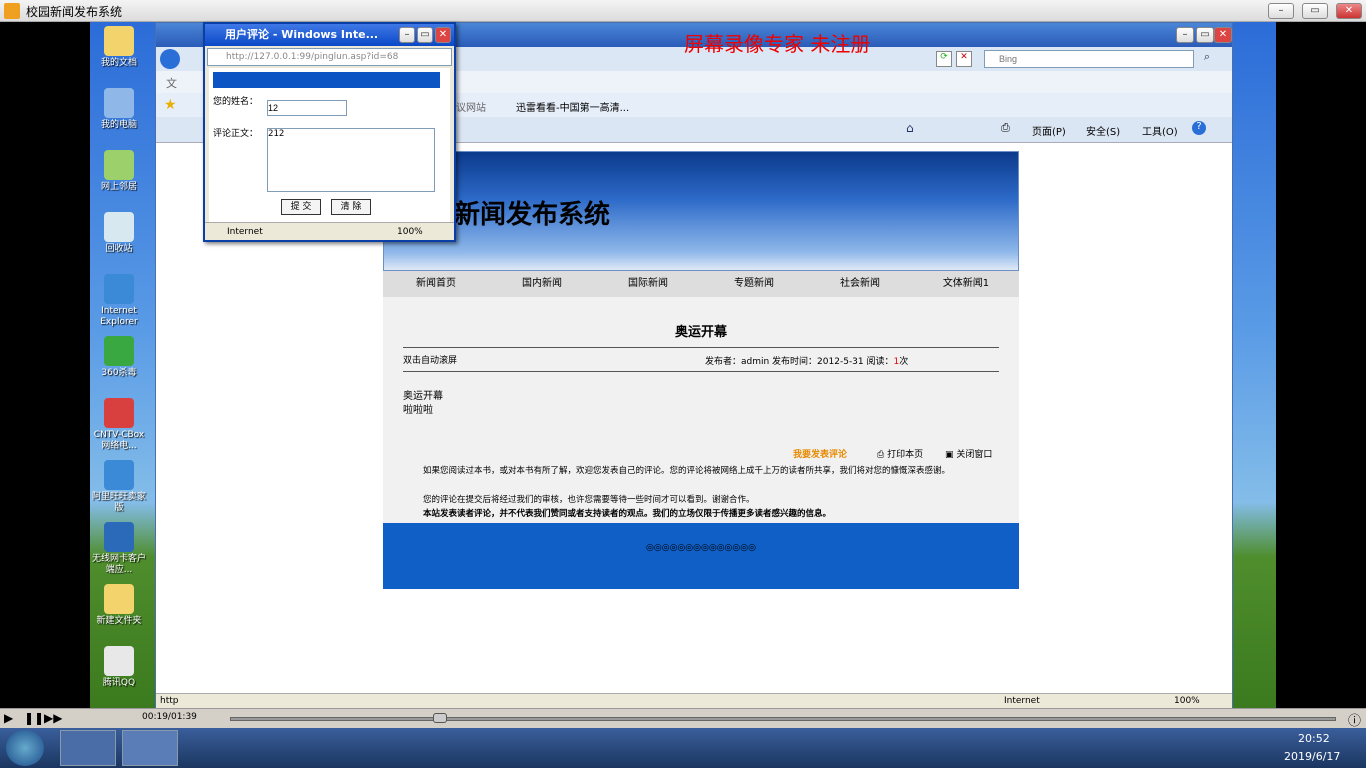  What do you see at coordinates (436, 284) in the screenshot?
I see `nav-home: 新闻首页` at bounding box center [436, 284].